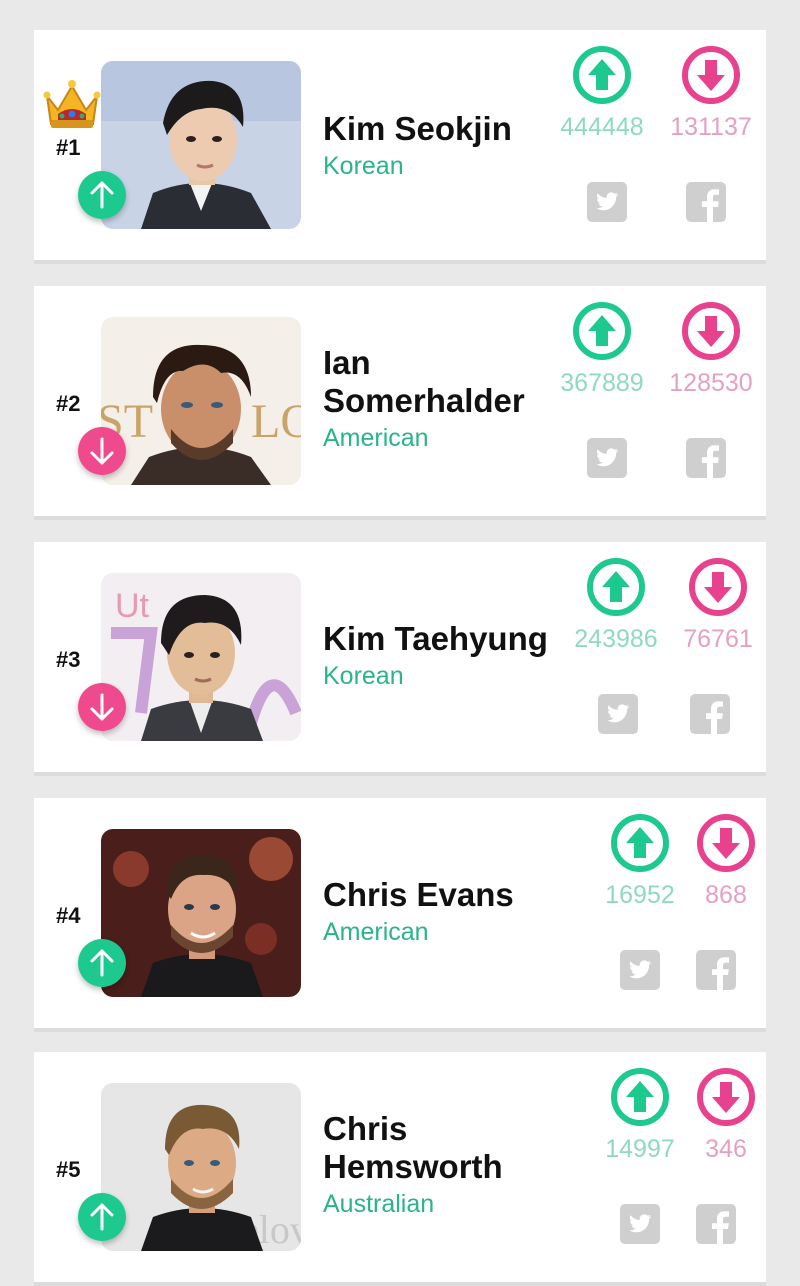 The height and width of the screenshot is (1286, 800). I want to click on upvote-count: 14997, so click(640, 1149).